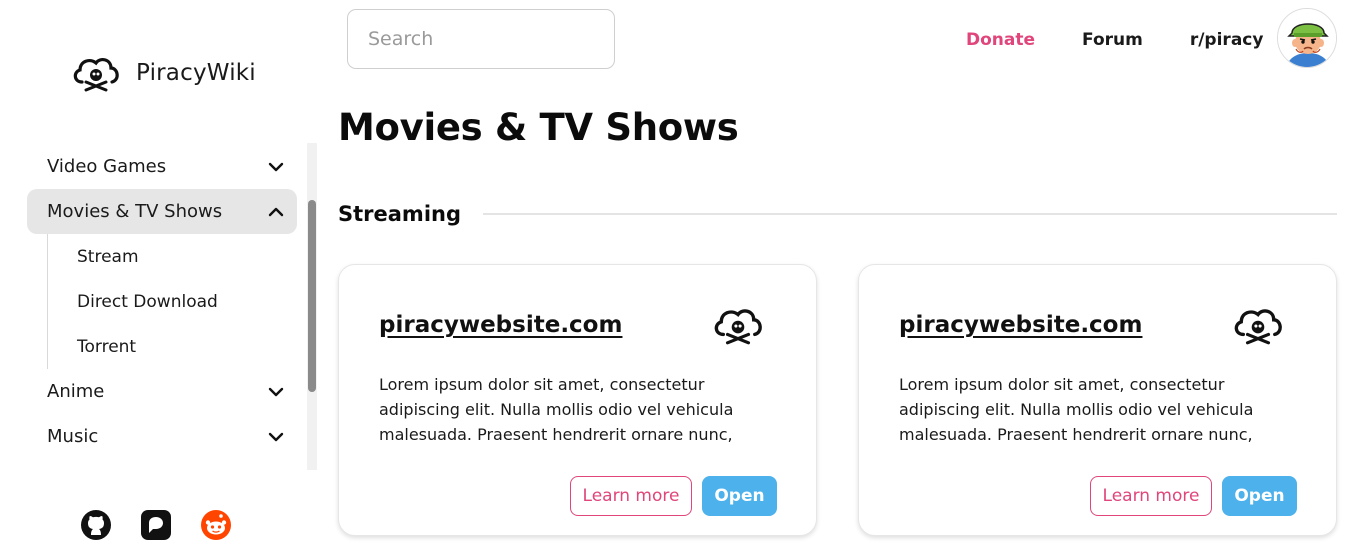  Describe the element at coordinates (107, 166) in the screenshot. I see `sidebar-item-label: Video Games` at that location.